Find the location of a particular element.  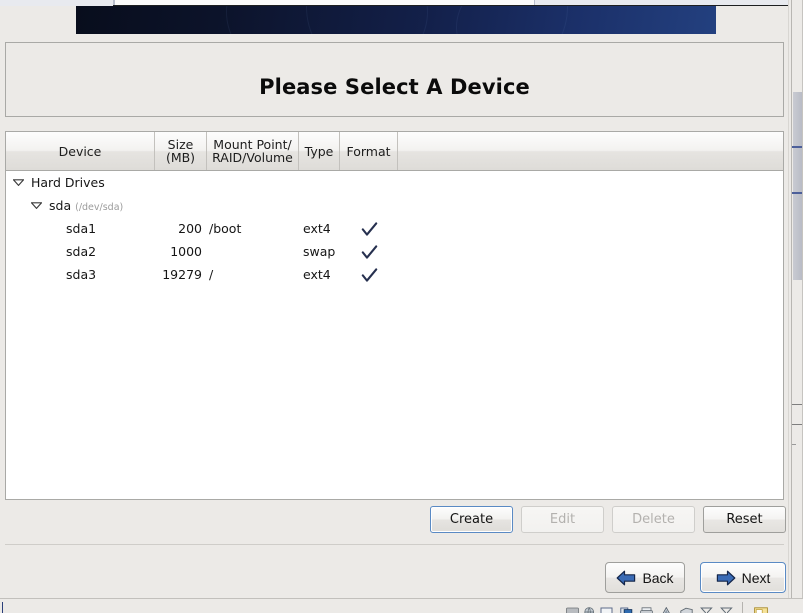

column-header-device-label: Device is located at coordinates (80, 151).